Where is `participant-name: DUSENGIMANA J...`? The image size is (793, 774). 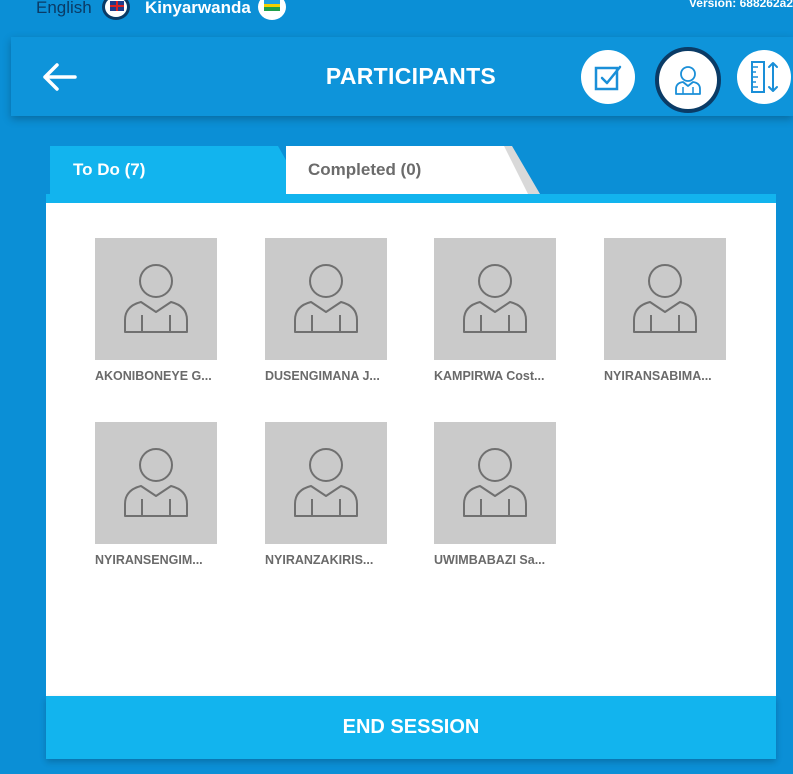 participant-name: DUSENGIMANA J... is located at coordinates (322, 376).